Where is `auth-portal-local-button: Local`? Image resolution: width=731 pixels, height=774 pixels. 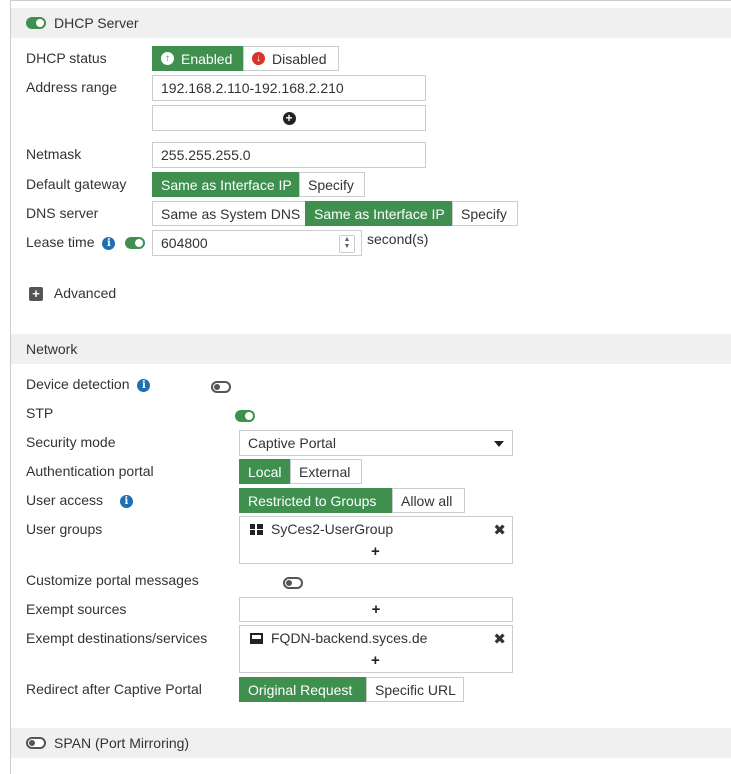 auth-portal-local-button: Local is located at coordinates (265, 471).